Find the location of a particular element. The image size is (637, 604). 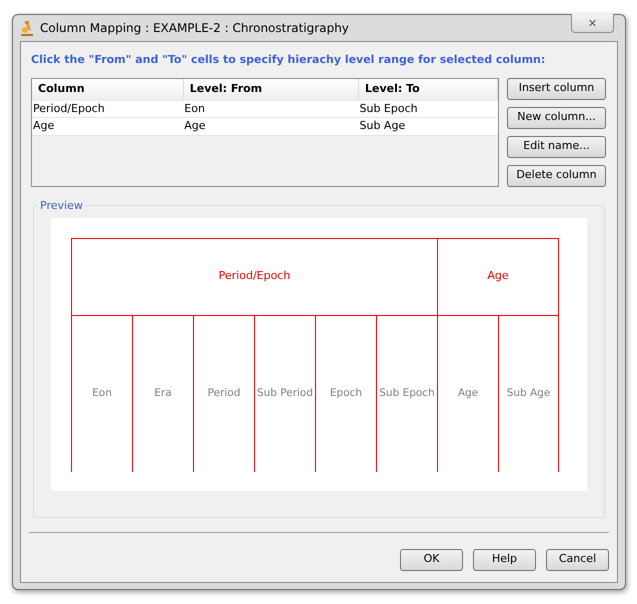

dialog-button: Help is located at coordinates (504, 559).